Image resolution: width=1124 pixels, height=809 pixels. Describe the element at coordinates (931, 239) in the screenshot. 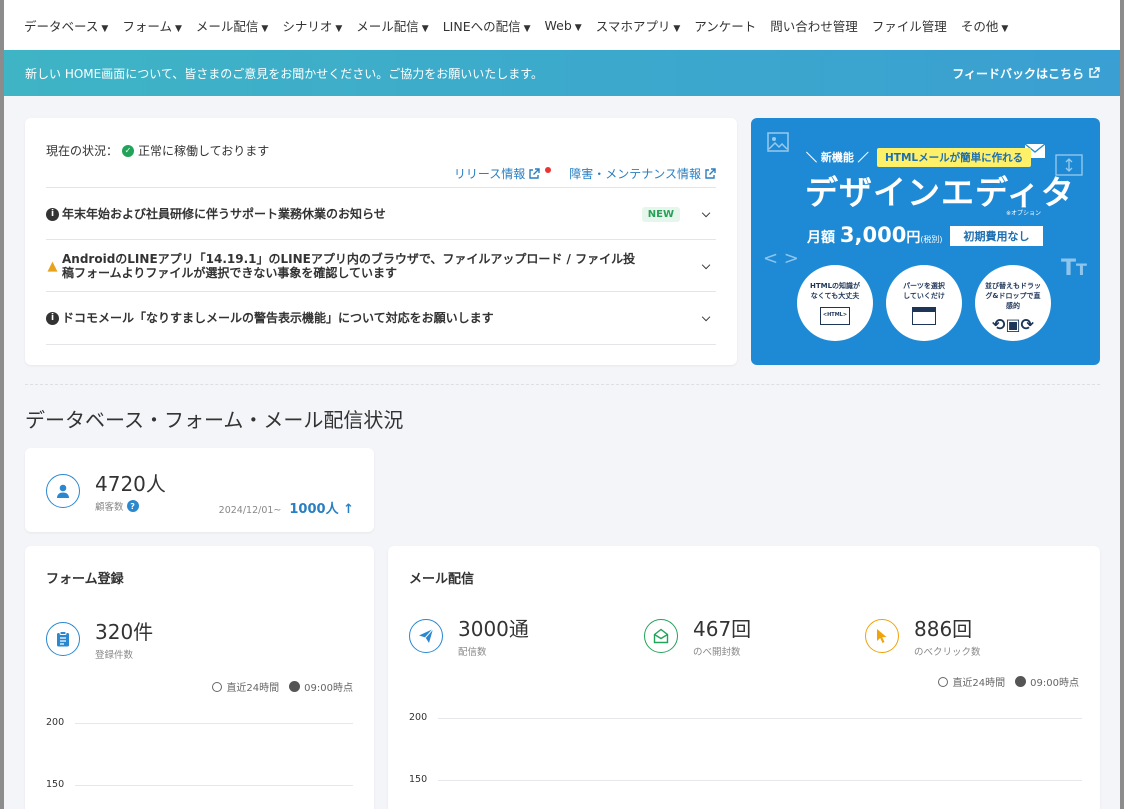

I see `price-tax: (税別)` at that location.